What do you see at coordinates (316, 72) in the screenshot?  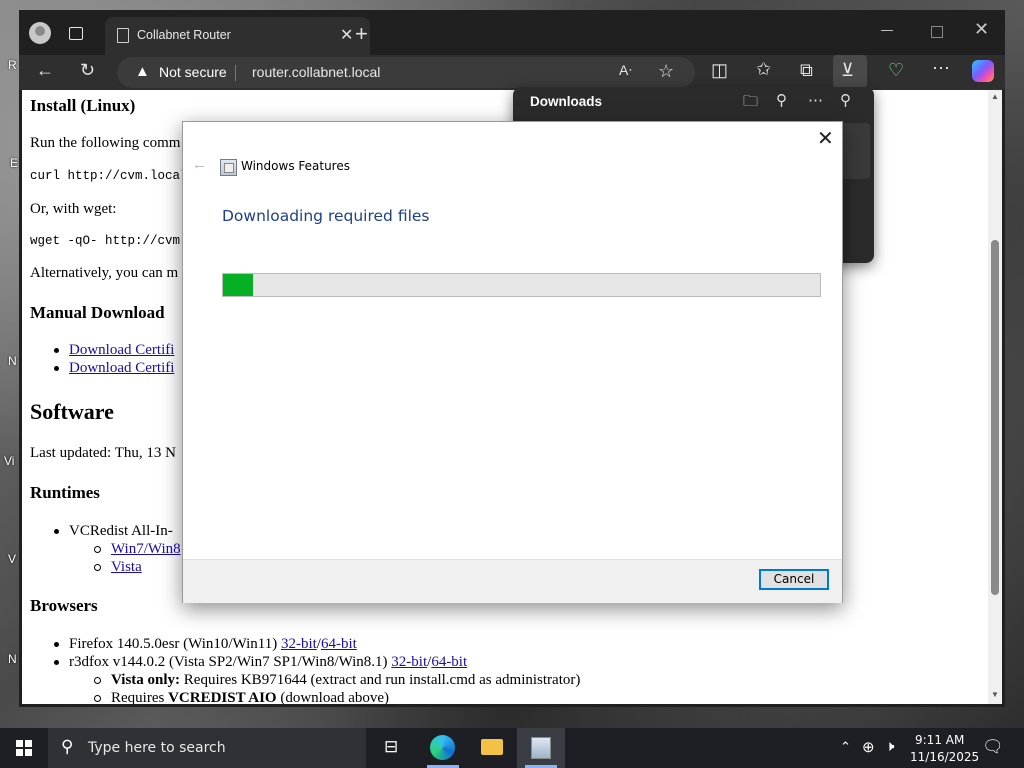 I see `url-text: router.collabnet.local` at bounding box center [316, 72].